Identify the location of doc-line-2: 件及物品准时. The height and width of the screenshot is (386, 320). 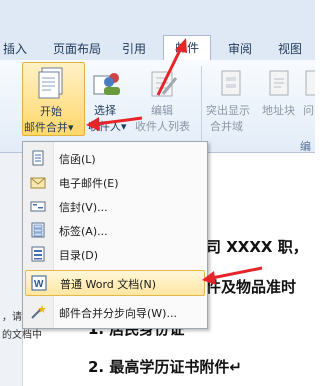
(251, 287).